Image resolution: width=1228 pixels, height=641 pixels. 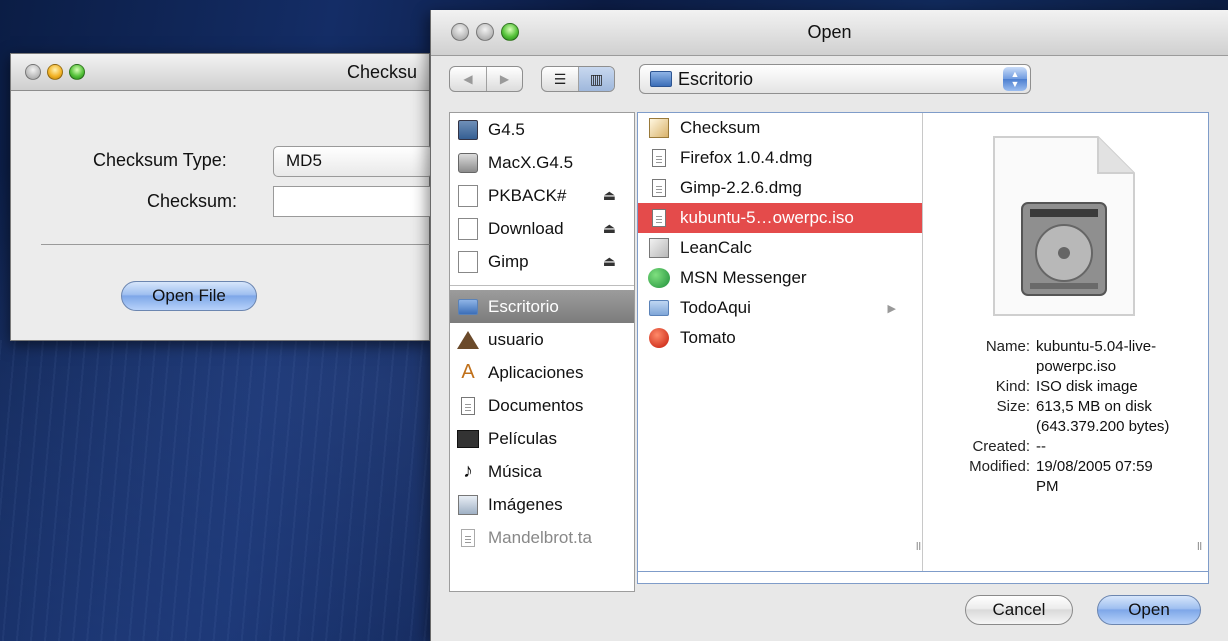 I want to click on file-row-gimp-dmg: Gimp-2.2.6.dmg, so click(x=780, y=188).